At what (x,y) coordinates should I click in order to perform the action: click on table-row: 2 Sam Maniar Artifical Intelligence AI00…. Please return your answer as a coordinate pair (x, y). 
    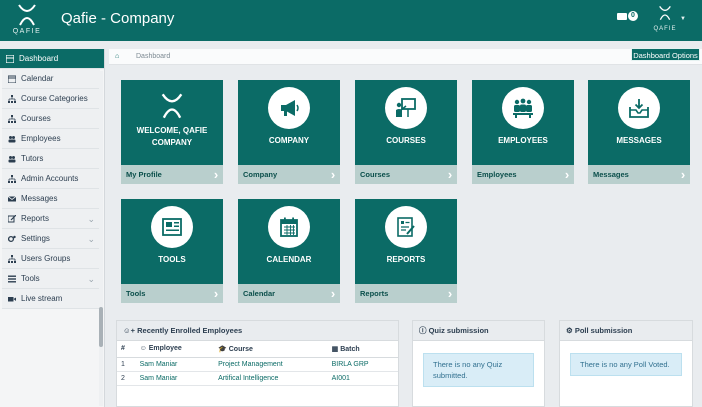
    Looking at the image, I should click on (257, 378).